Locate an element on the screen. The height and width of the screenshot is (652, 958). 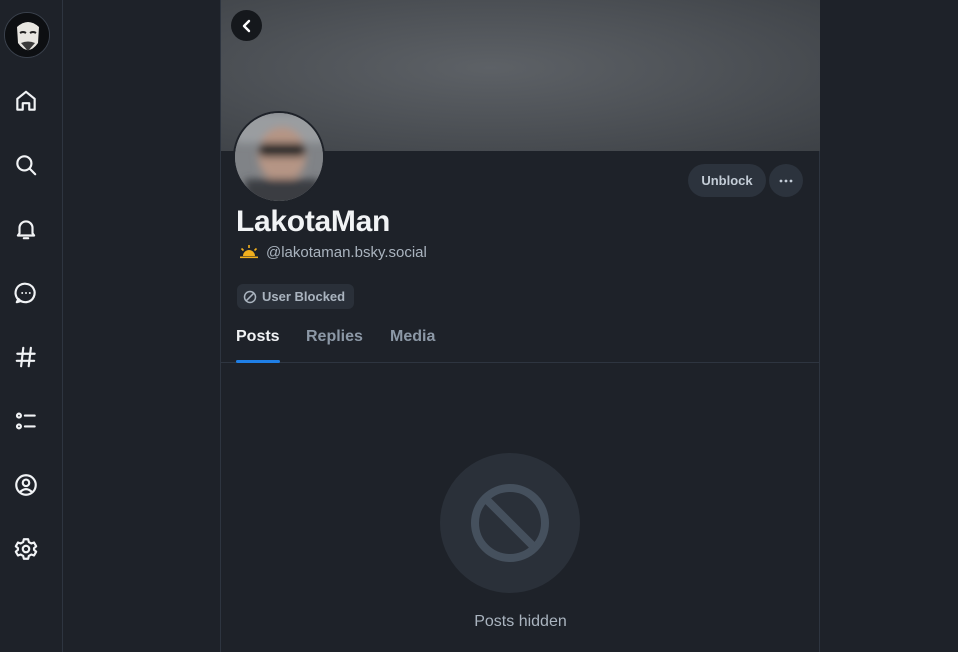
handle-row: @lakotaman.bsky.social is located at coordinates (332, 252).